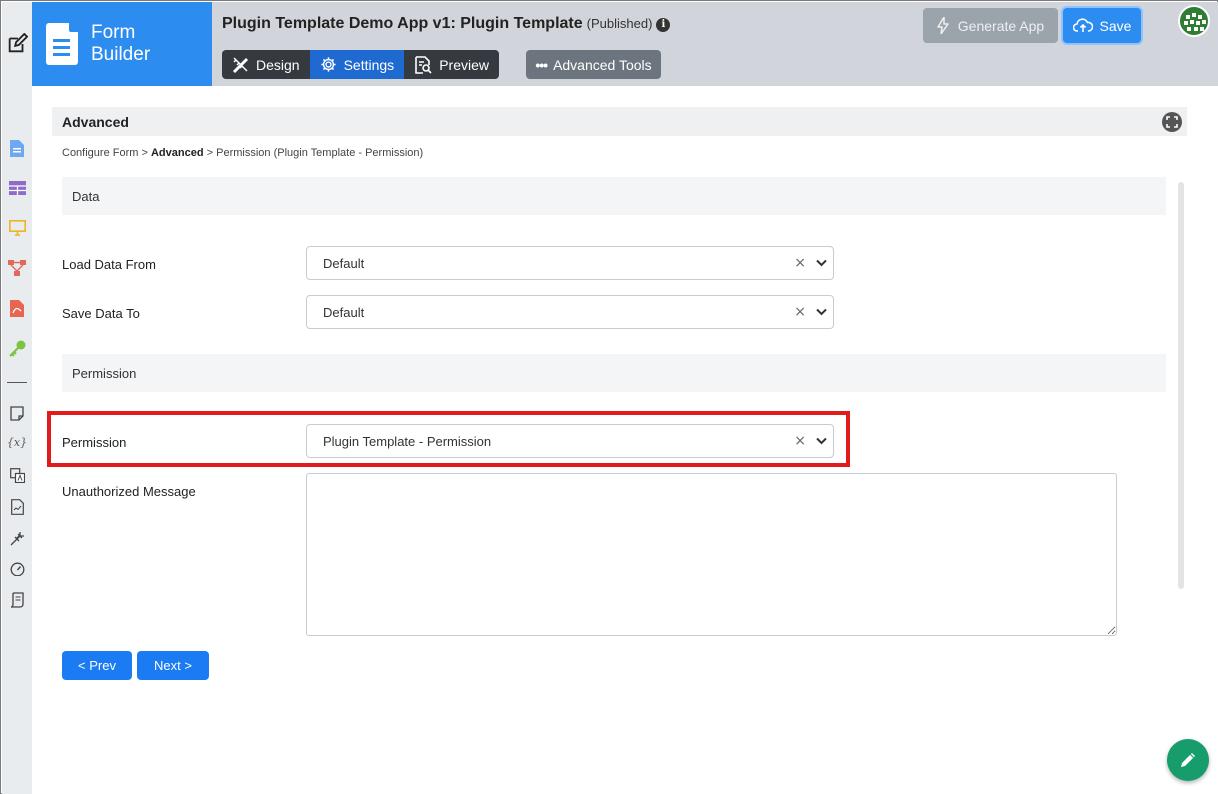  I want to click on view-tabs: Design Settings Preview, so click(360, 64).